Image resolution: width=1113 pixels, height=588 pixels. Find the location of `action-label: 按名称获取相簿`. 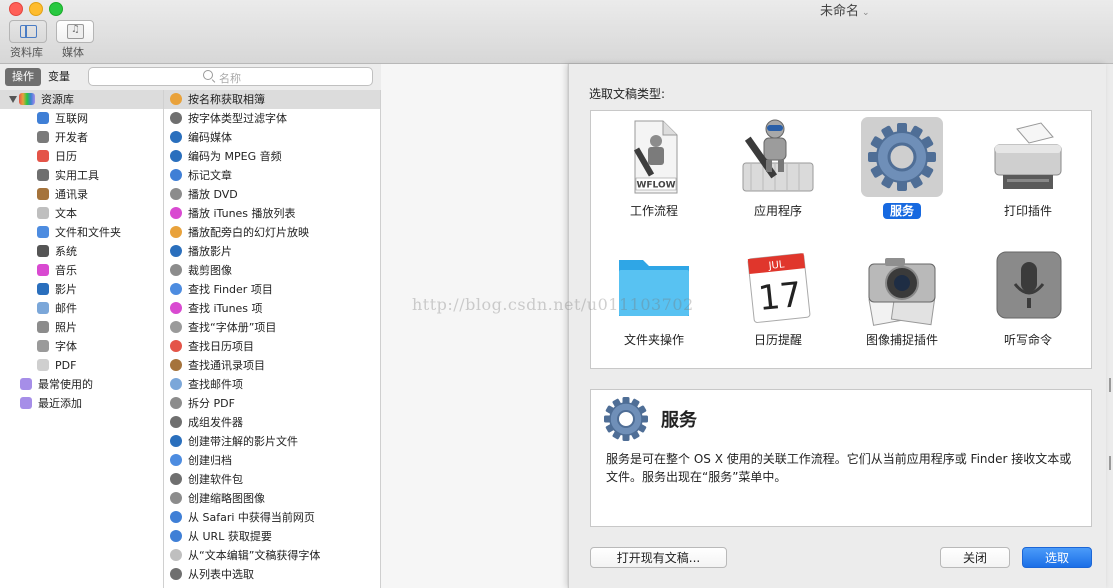

action-label: 按名称获取相簿 is located at coordinates (226, 99).